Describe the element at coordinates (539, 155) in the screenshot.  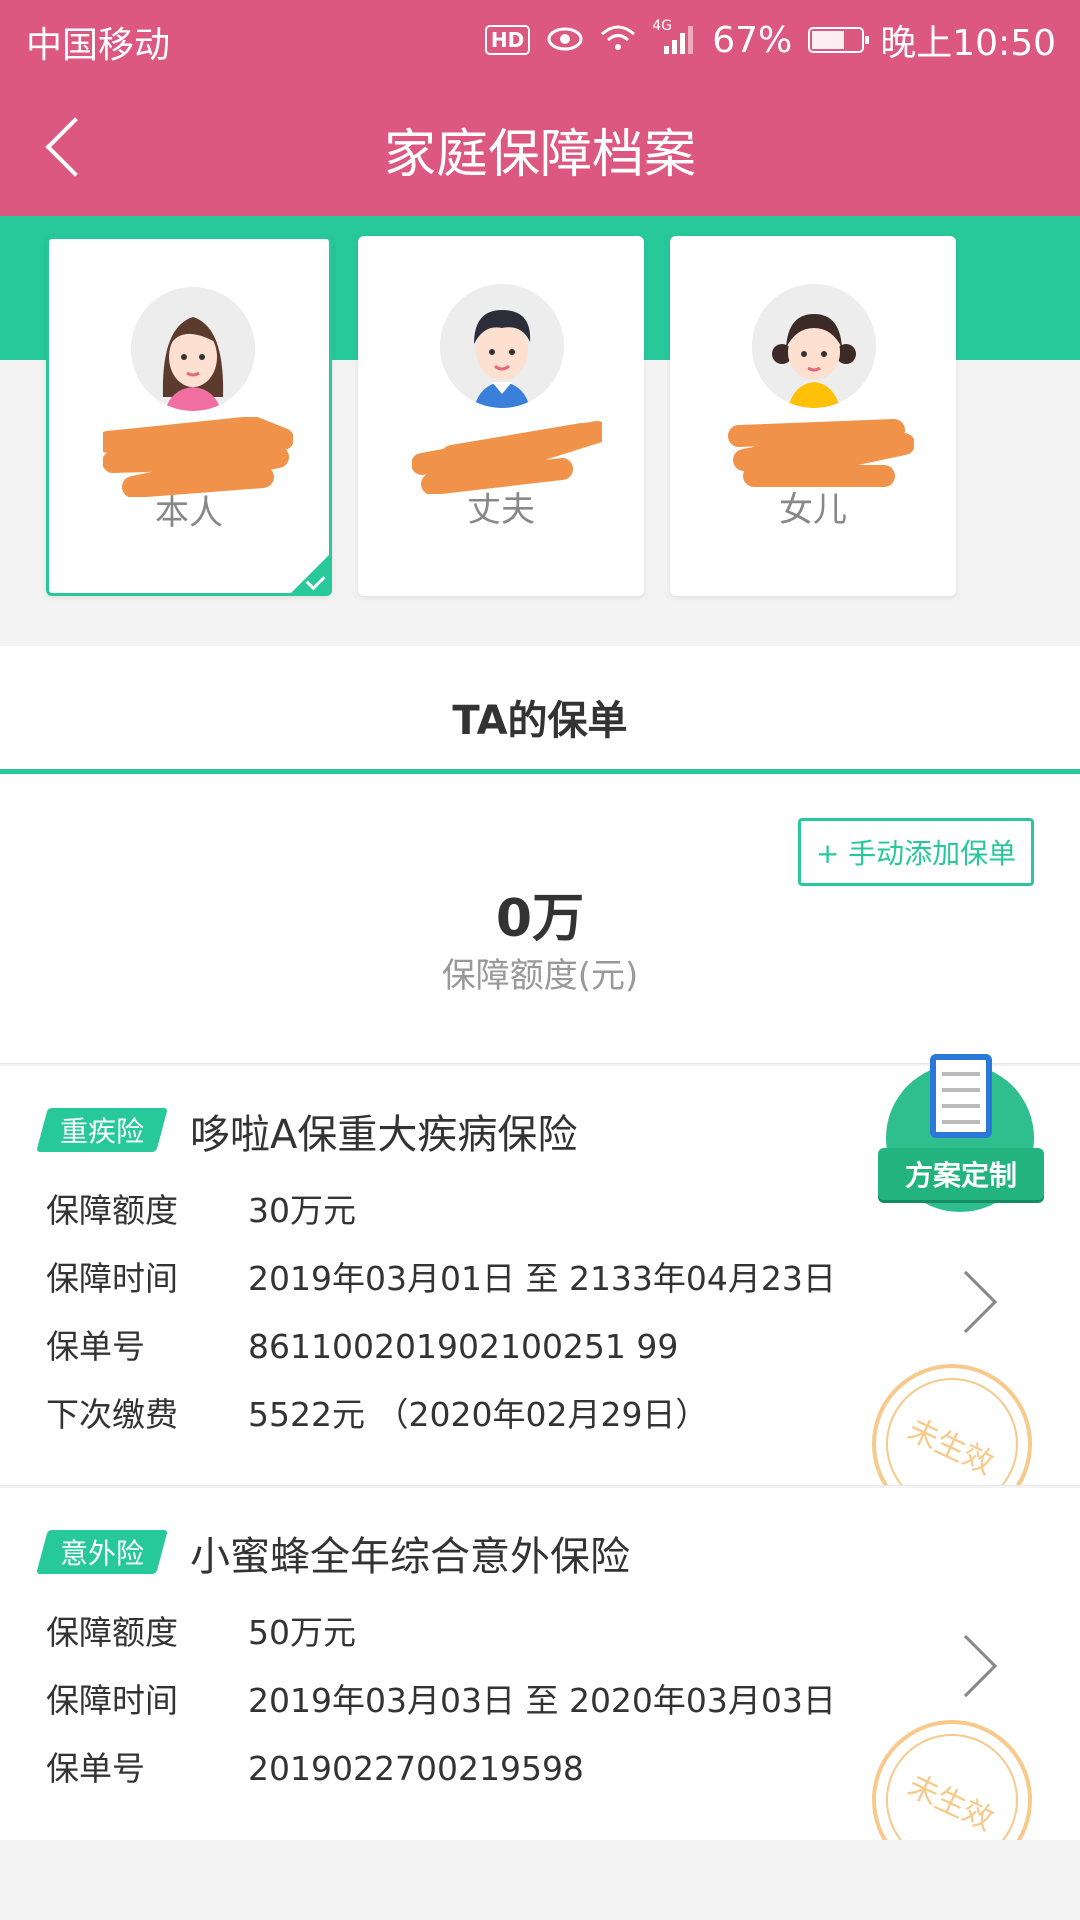
I see `page-title: 家庭保障档案` at that location.